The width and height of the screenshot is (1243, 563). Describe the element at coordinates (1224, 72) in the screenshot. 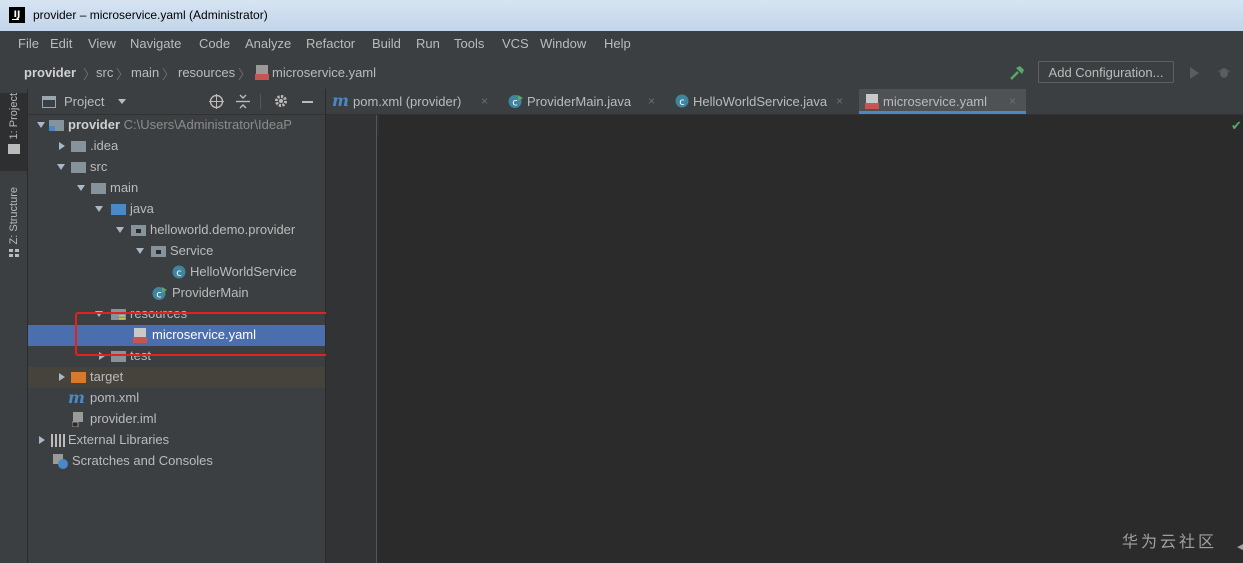

I see `debug-bug-icon` at that location.